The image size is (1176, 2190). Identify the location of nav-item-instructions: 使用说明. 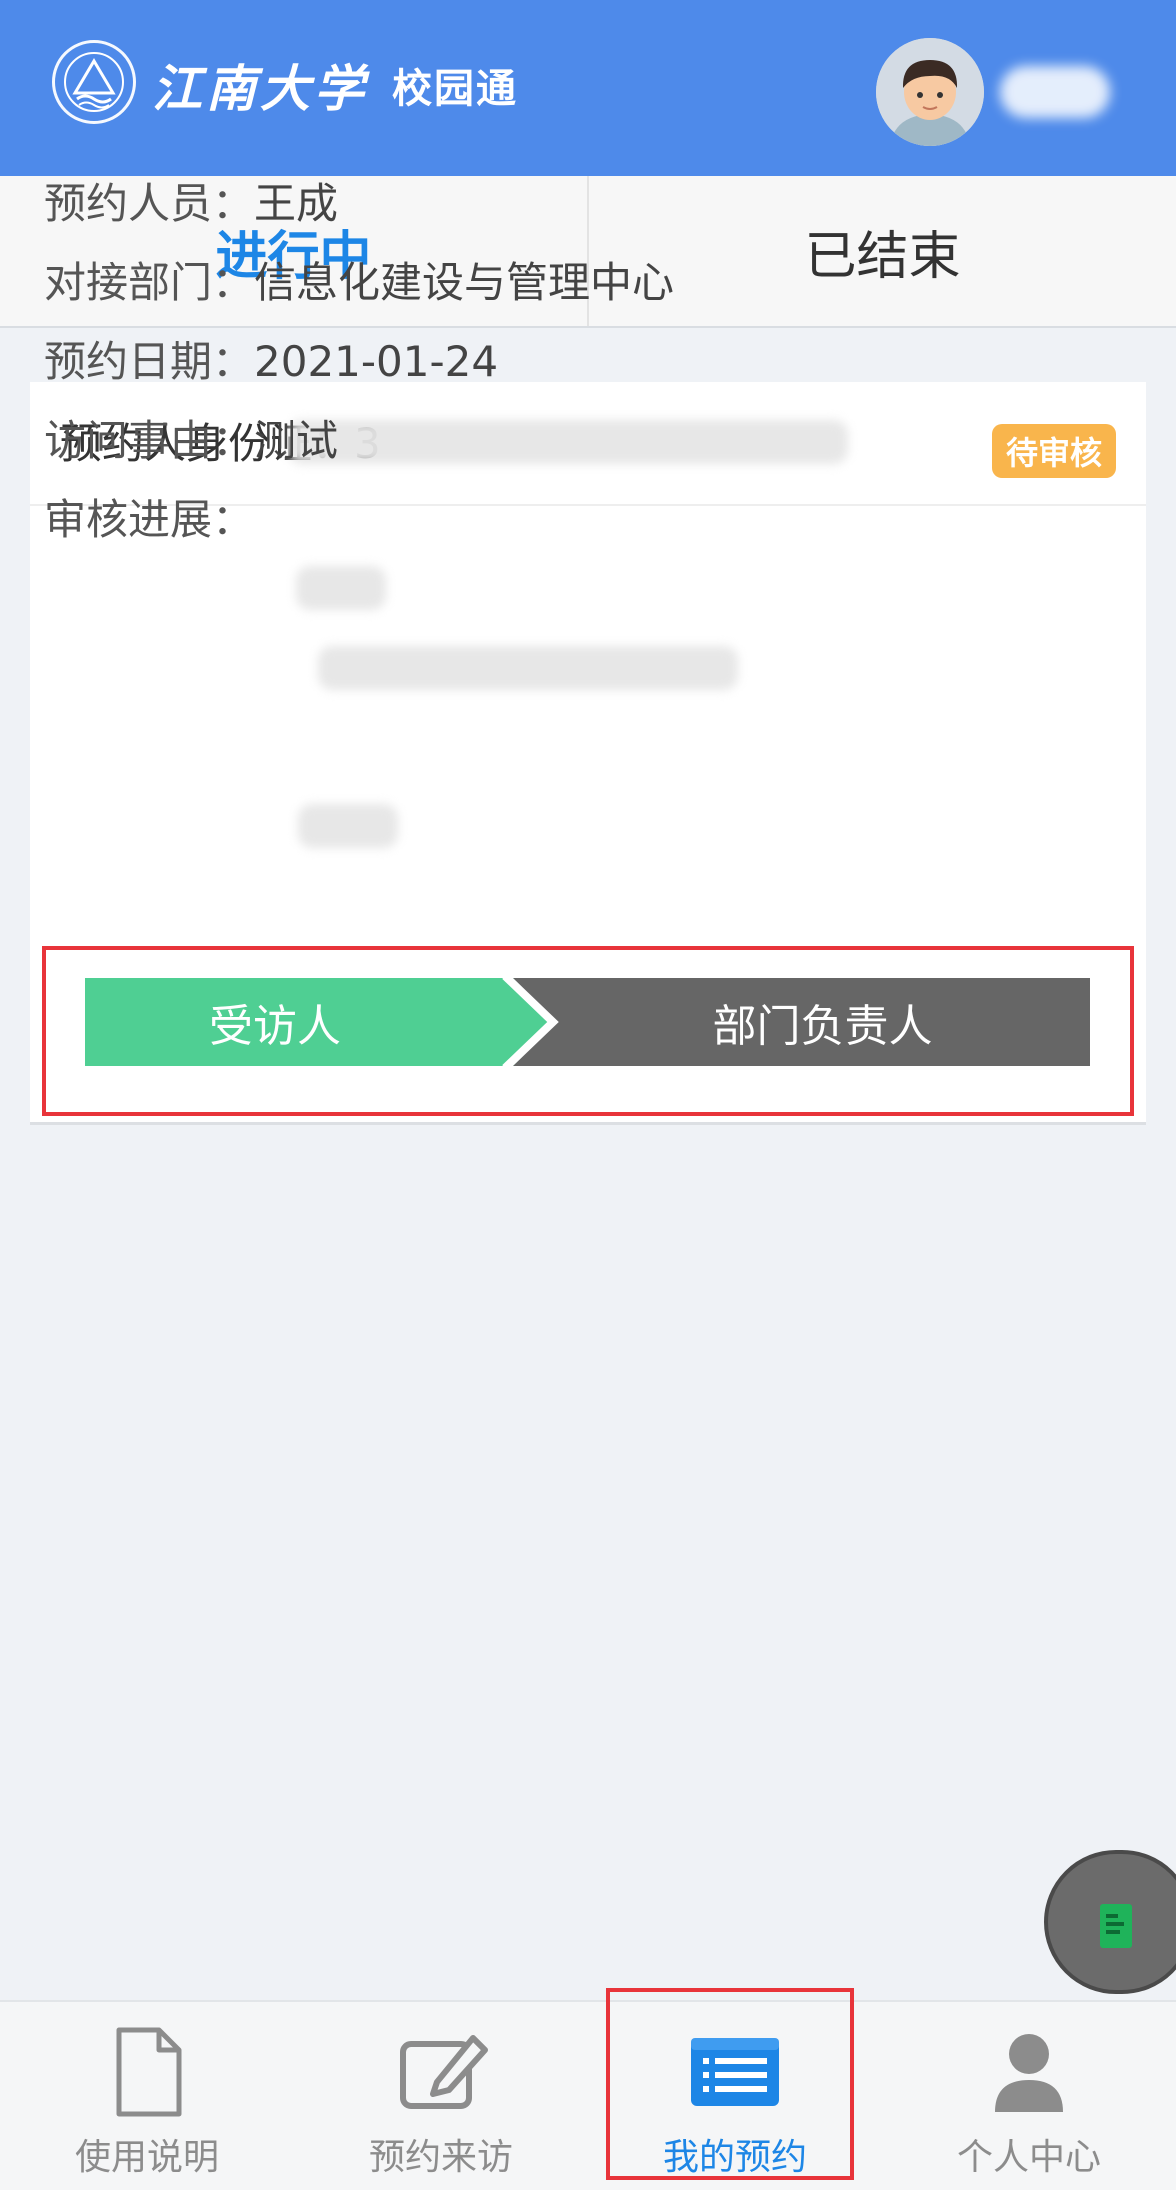
(147, 2096).